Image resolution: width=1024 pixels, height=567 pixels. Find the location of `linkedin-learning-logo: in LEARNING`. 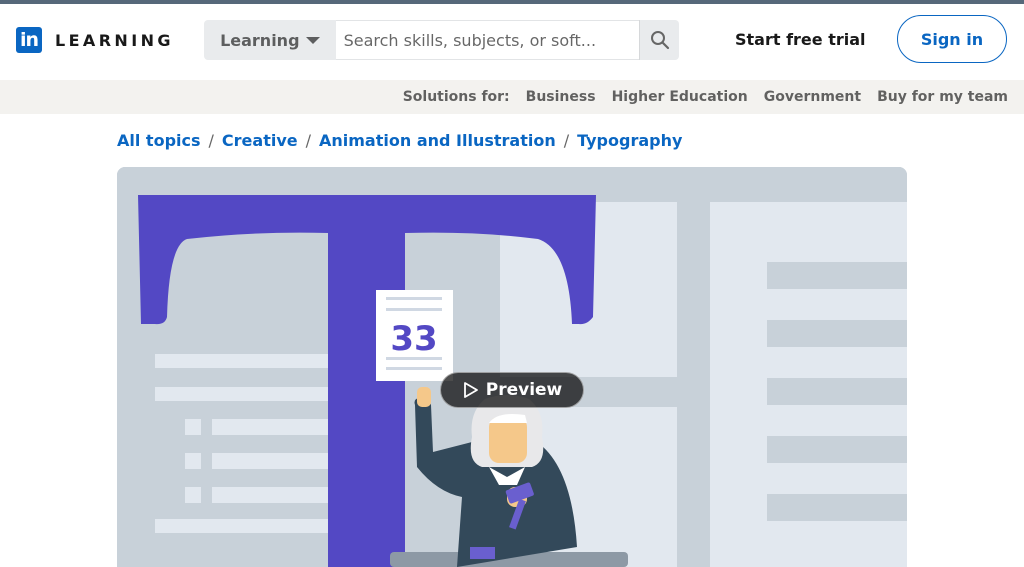

linkedin-learning-logo: in LEARNING is located at coordinates (95, 40).